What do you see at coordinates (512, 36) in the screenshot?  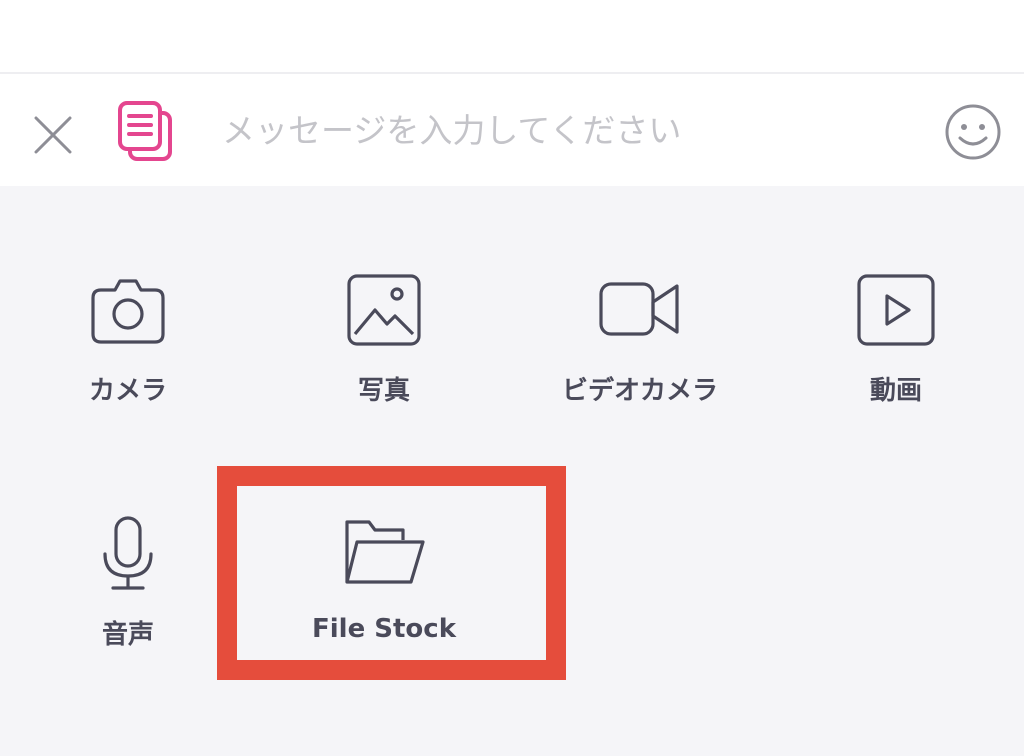 I see `status-area` at bounding box center [512, 36].